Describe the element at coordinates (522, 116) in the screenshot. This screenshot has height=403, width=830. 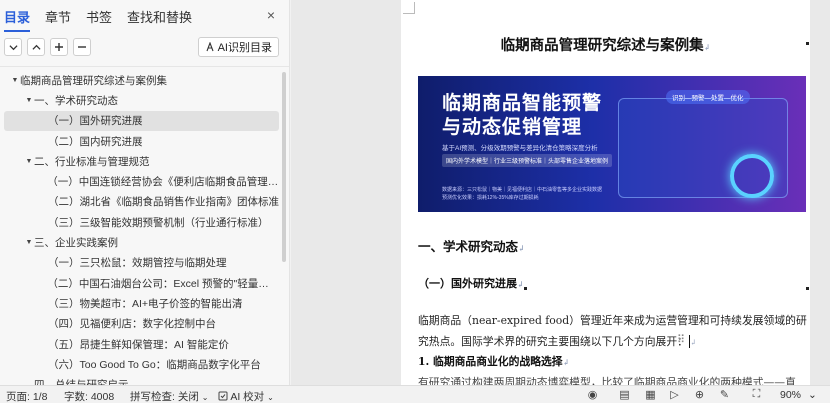
I see `banner-title: 临期商品智能预警 与动态促销管理` at that location.